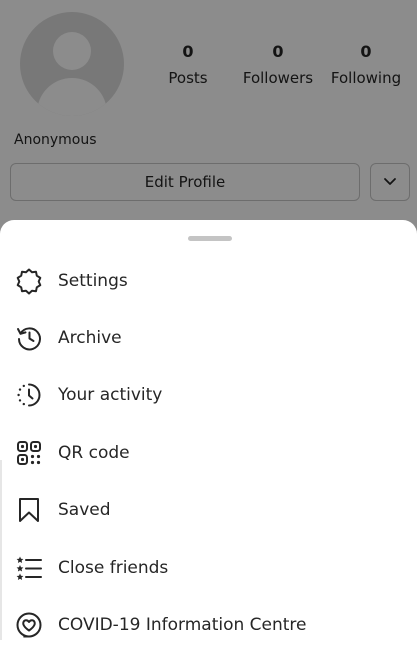  I want to click on activity-clock-icon, so click(29, 395).